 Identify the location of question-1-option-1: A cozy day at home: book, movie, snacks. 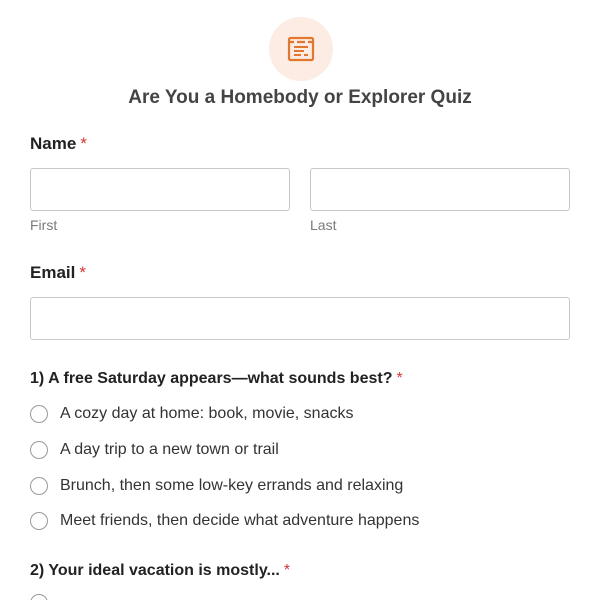
(191, 414).